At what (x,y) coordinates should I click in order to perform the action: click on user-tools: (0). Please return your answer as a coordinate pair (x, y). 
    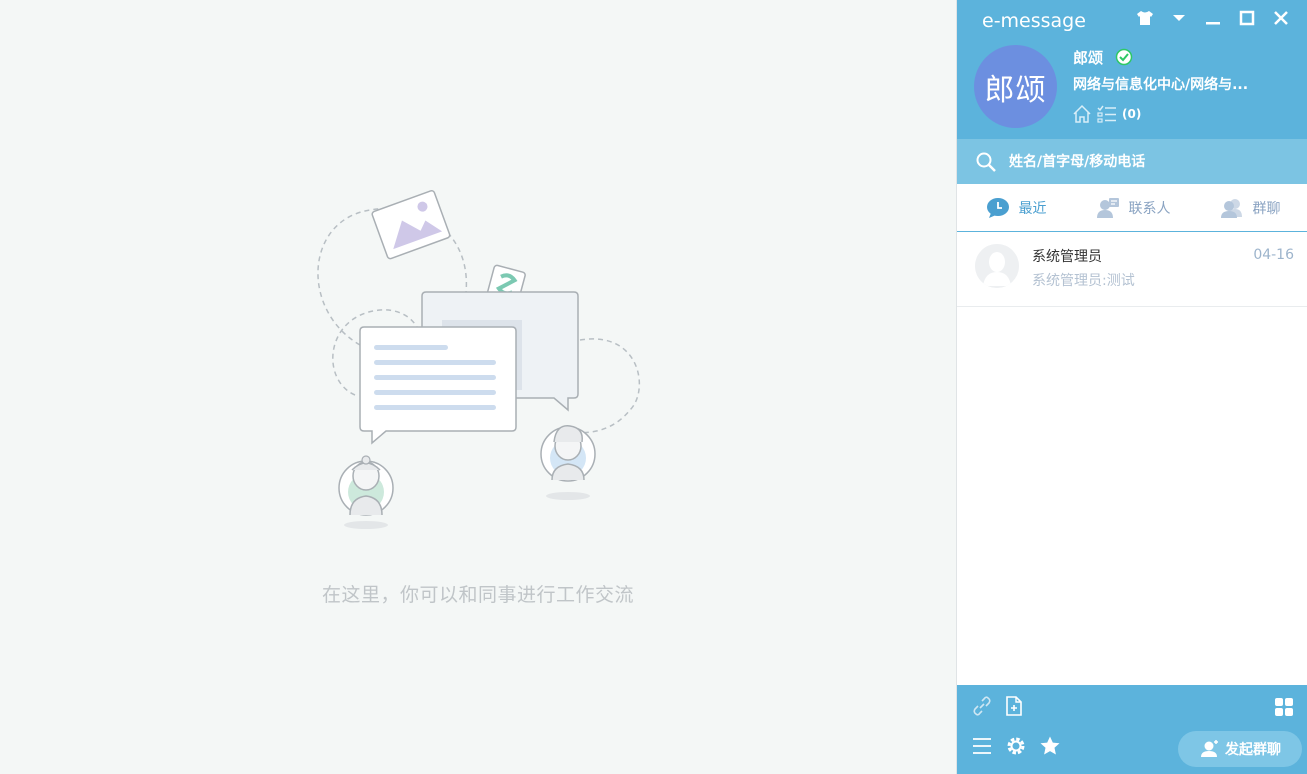
    Looking at the image, I should click on (1106, 114).